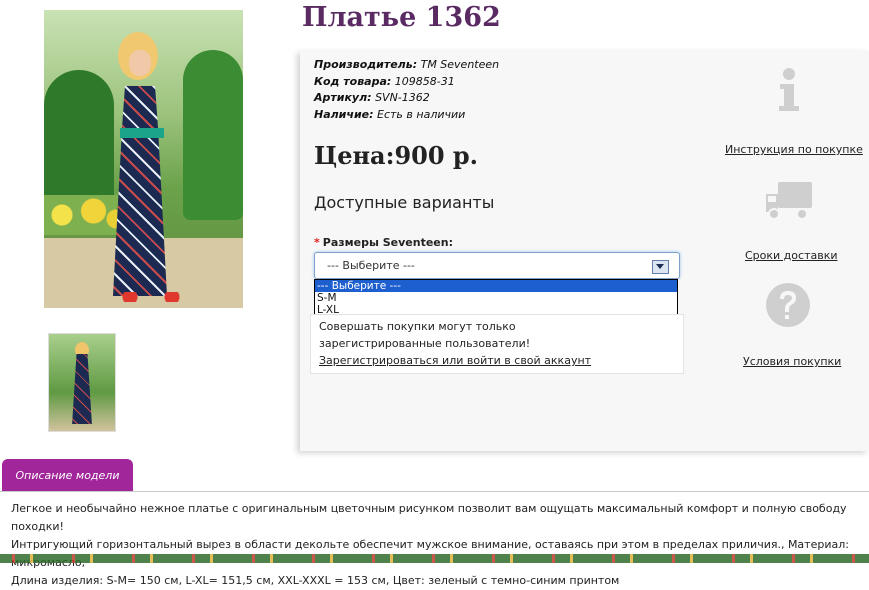  What do you see at coordinates (421, 114) in the screenshot?
I see `availability-value: Есть в наличии` at bounding box center [421, 114].